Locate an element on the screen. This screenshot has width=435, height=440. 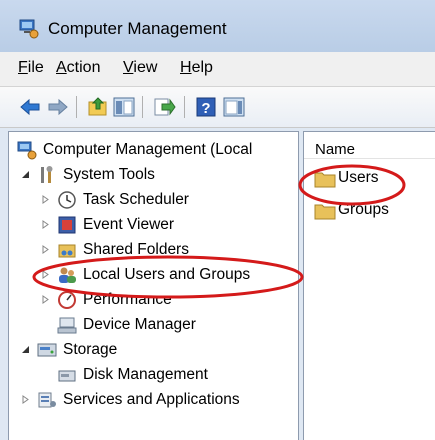
disk-management-icon is located at coordinates (67, 376).